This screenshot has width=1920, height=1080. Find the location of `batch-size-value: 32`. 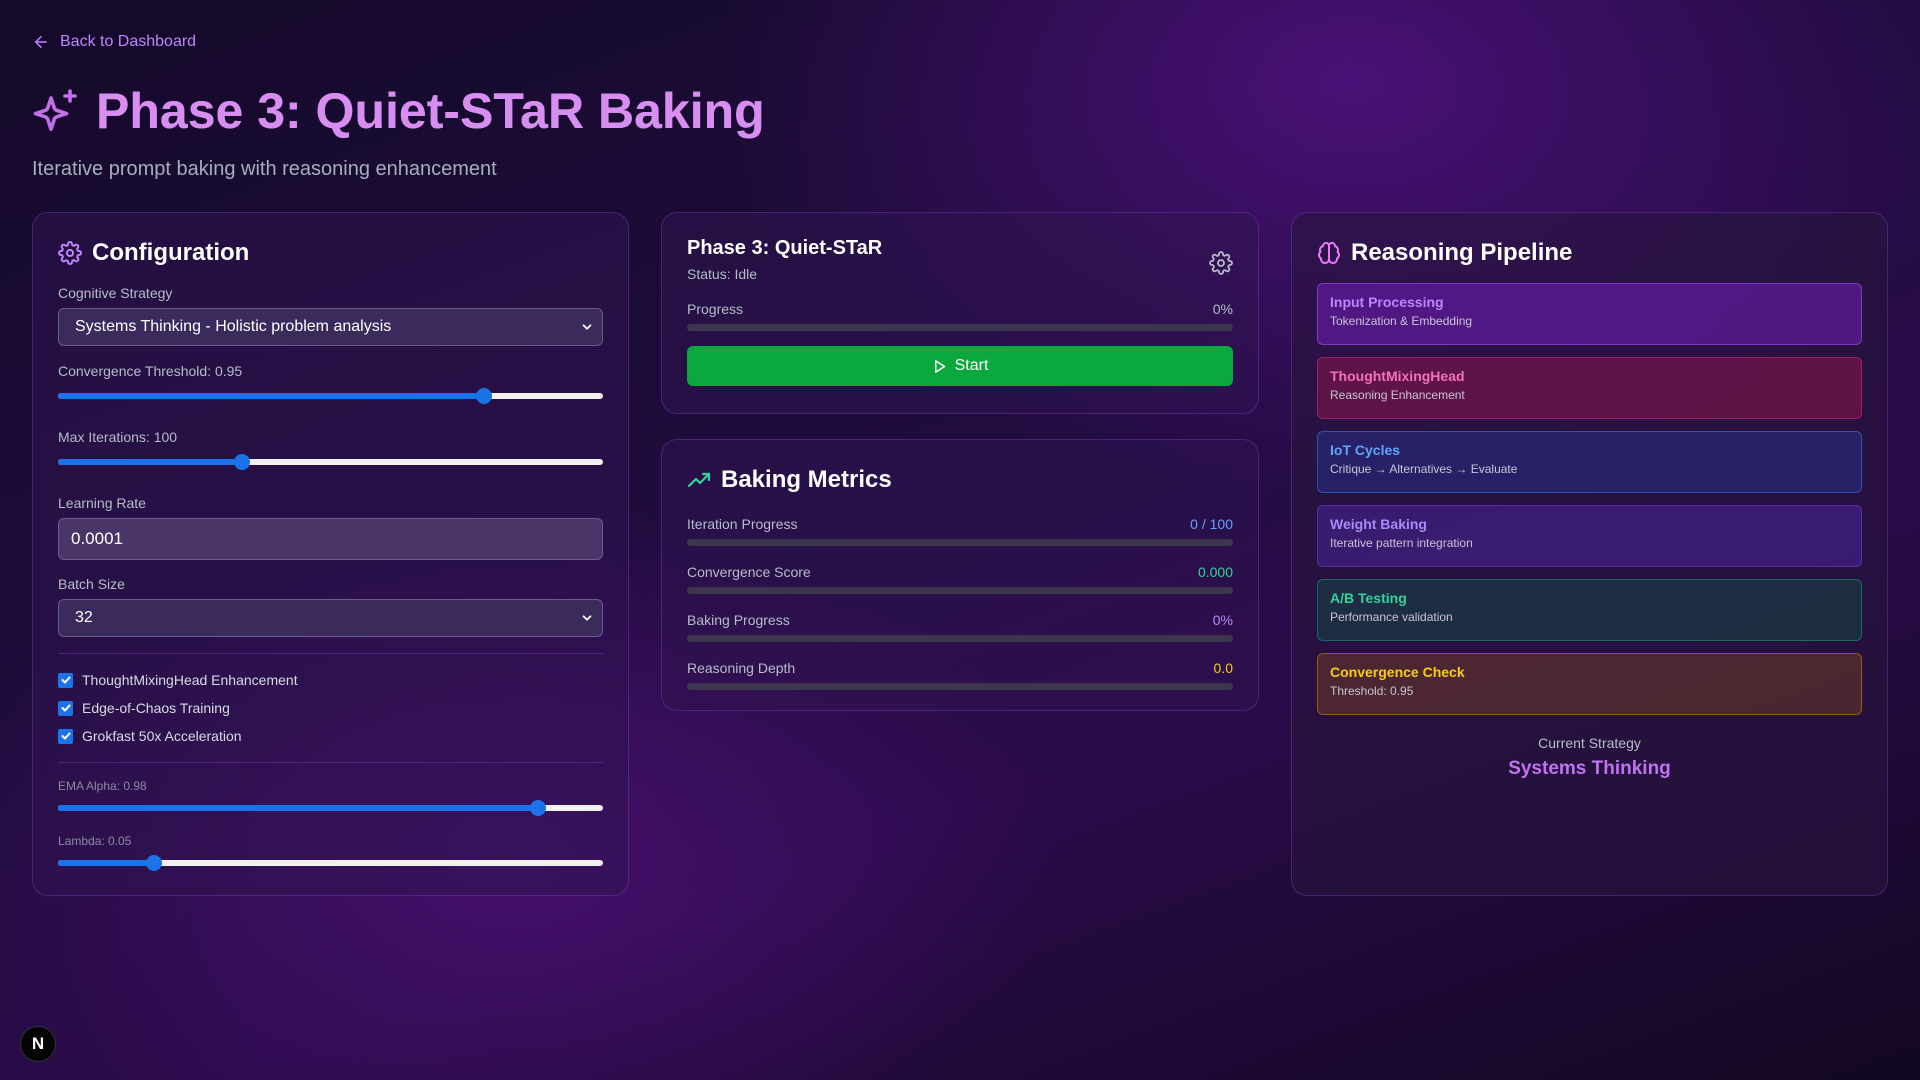

batch-size-value: 32 is located at coordinates (84, 617).